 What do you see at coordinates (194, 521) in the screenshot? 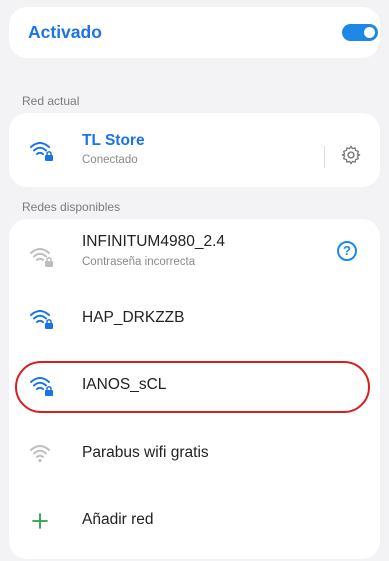
I see `add-network-row: Añadir red` at bounding box center [194, 521].